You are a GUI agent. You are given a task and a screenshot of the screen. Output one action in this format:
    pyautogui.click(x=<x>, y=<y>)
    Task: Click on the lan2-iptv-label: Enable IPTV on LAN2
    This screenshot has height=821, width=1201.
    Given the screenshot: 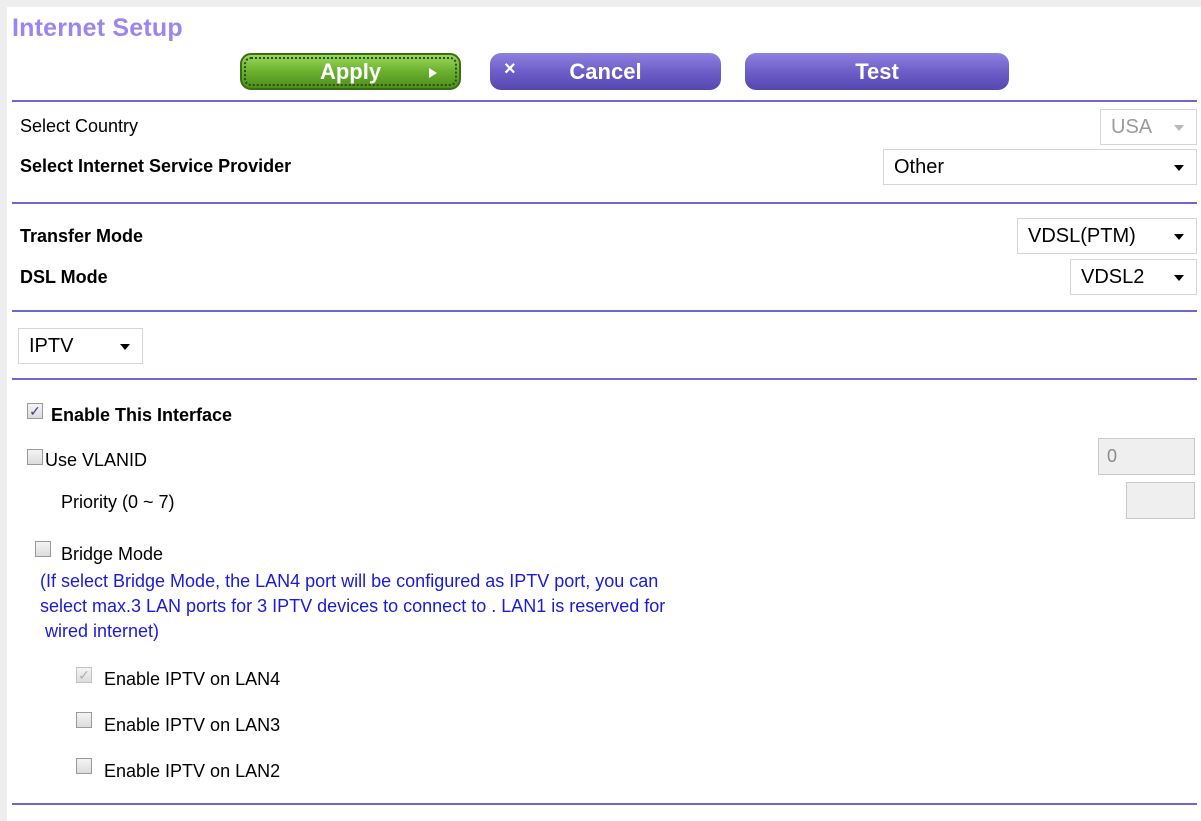 What is the action you would take?
    pyautogui.click(x=192, y=771)
    